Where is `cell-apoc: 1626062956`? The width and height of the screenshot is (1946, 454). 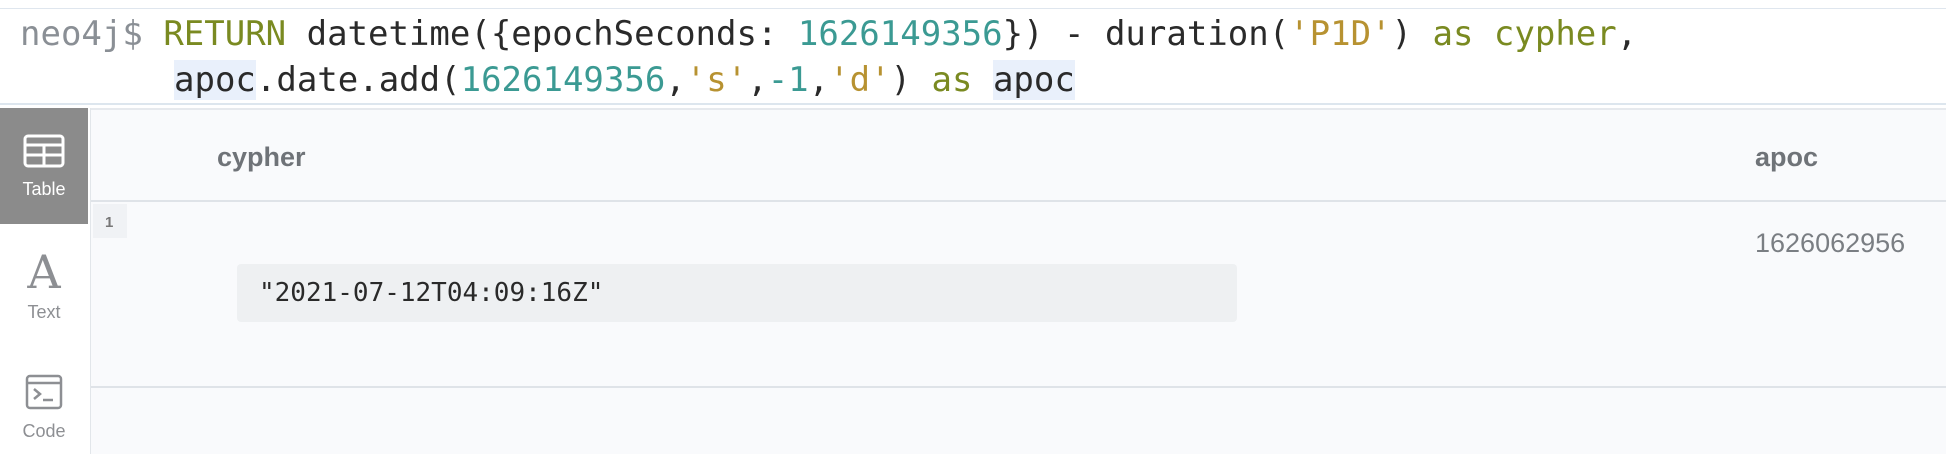 cell-apoc: 1626062956 is located at coordinates (1830, 243).